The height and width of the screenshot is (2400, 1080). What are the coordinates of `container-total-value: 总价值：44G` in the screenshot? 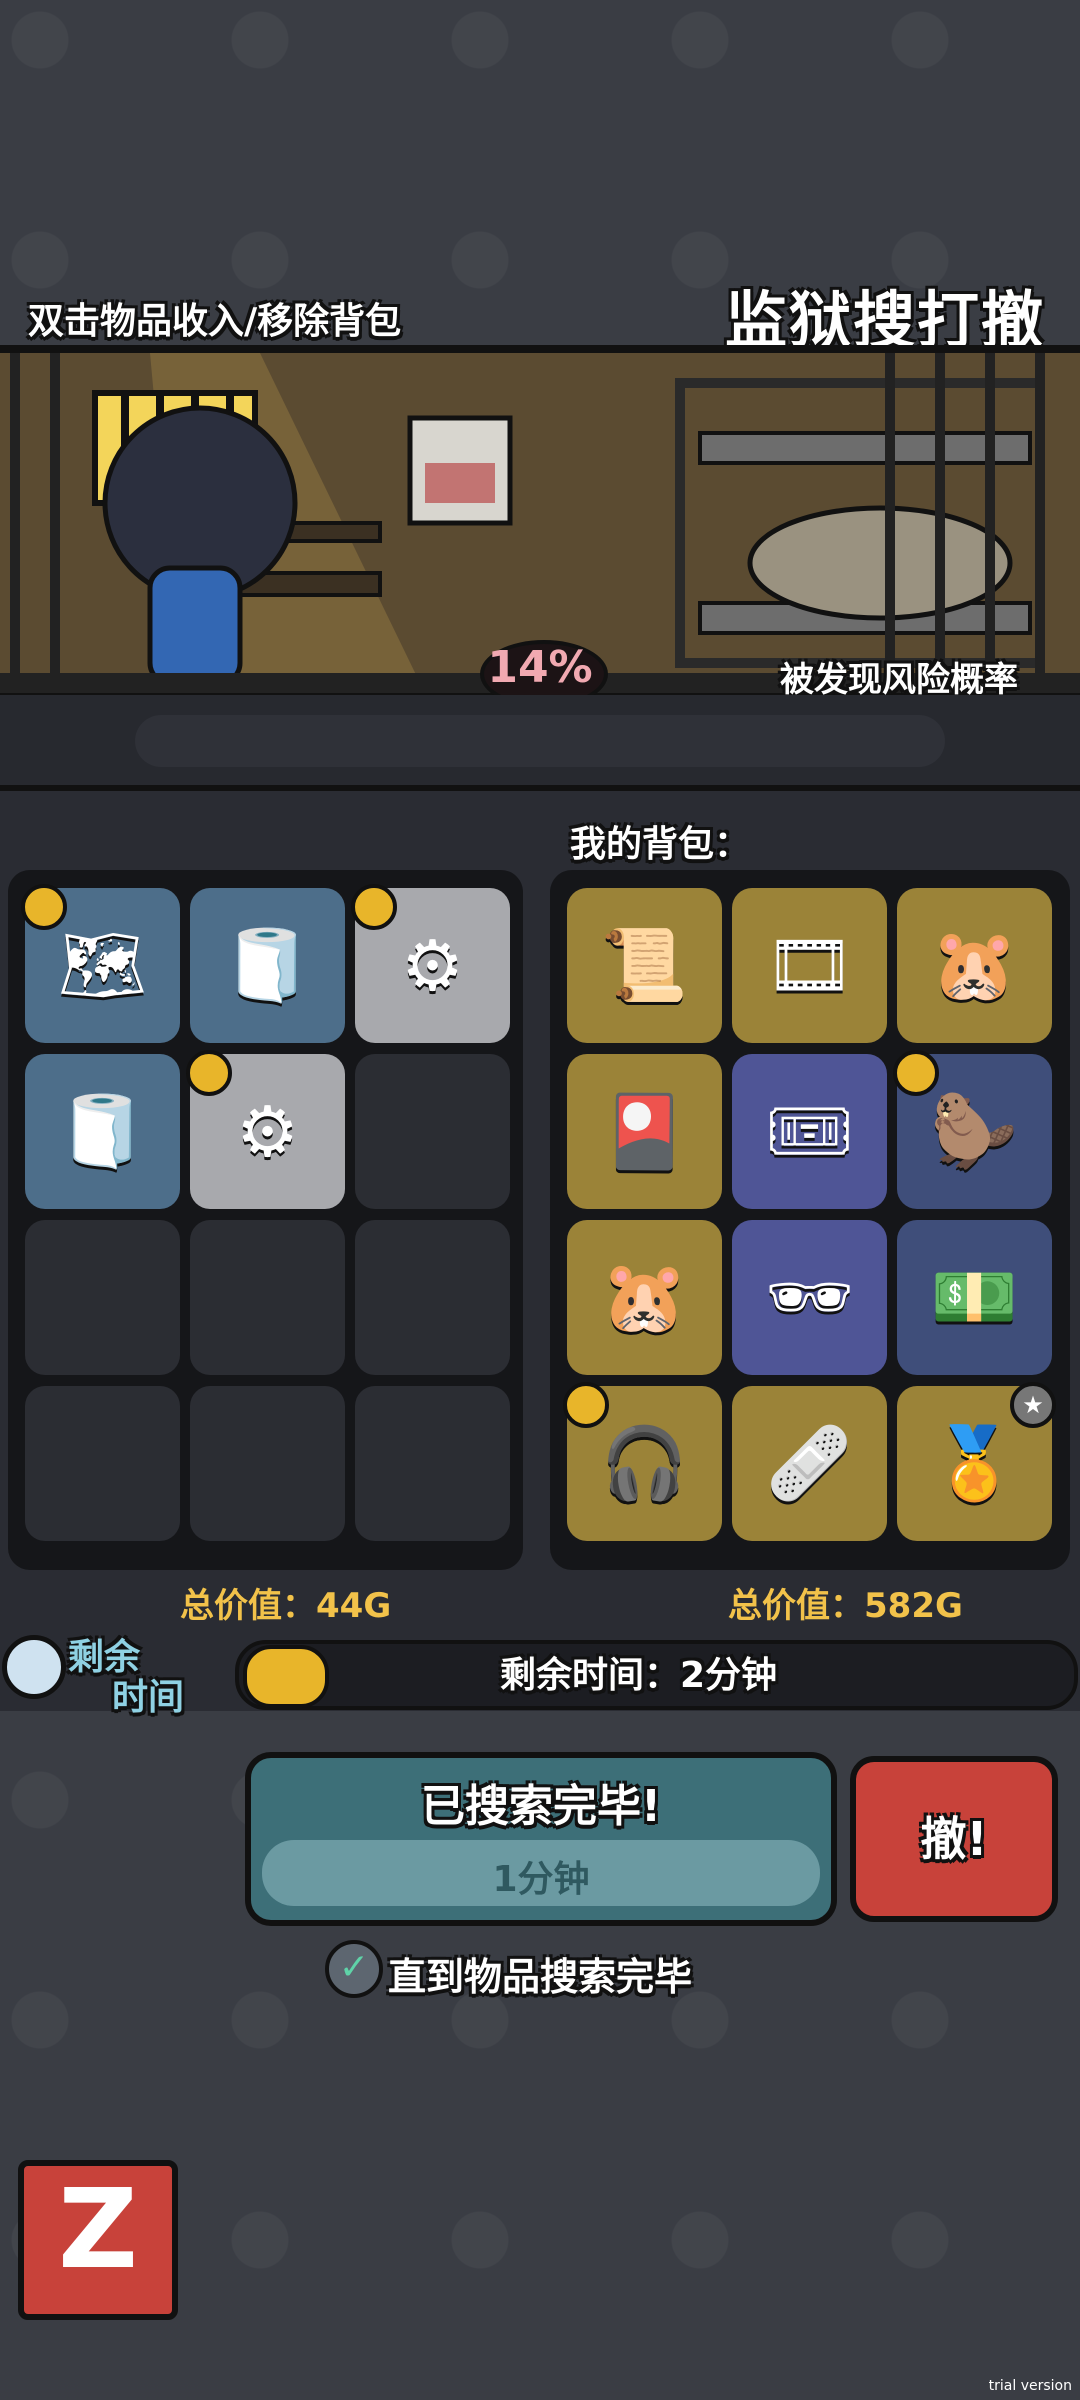 It's located at (286, 1606).